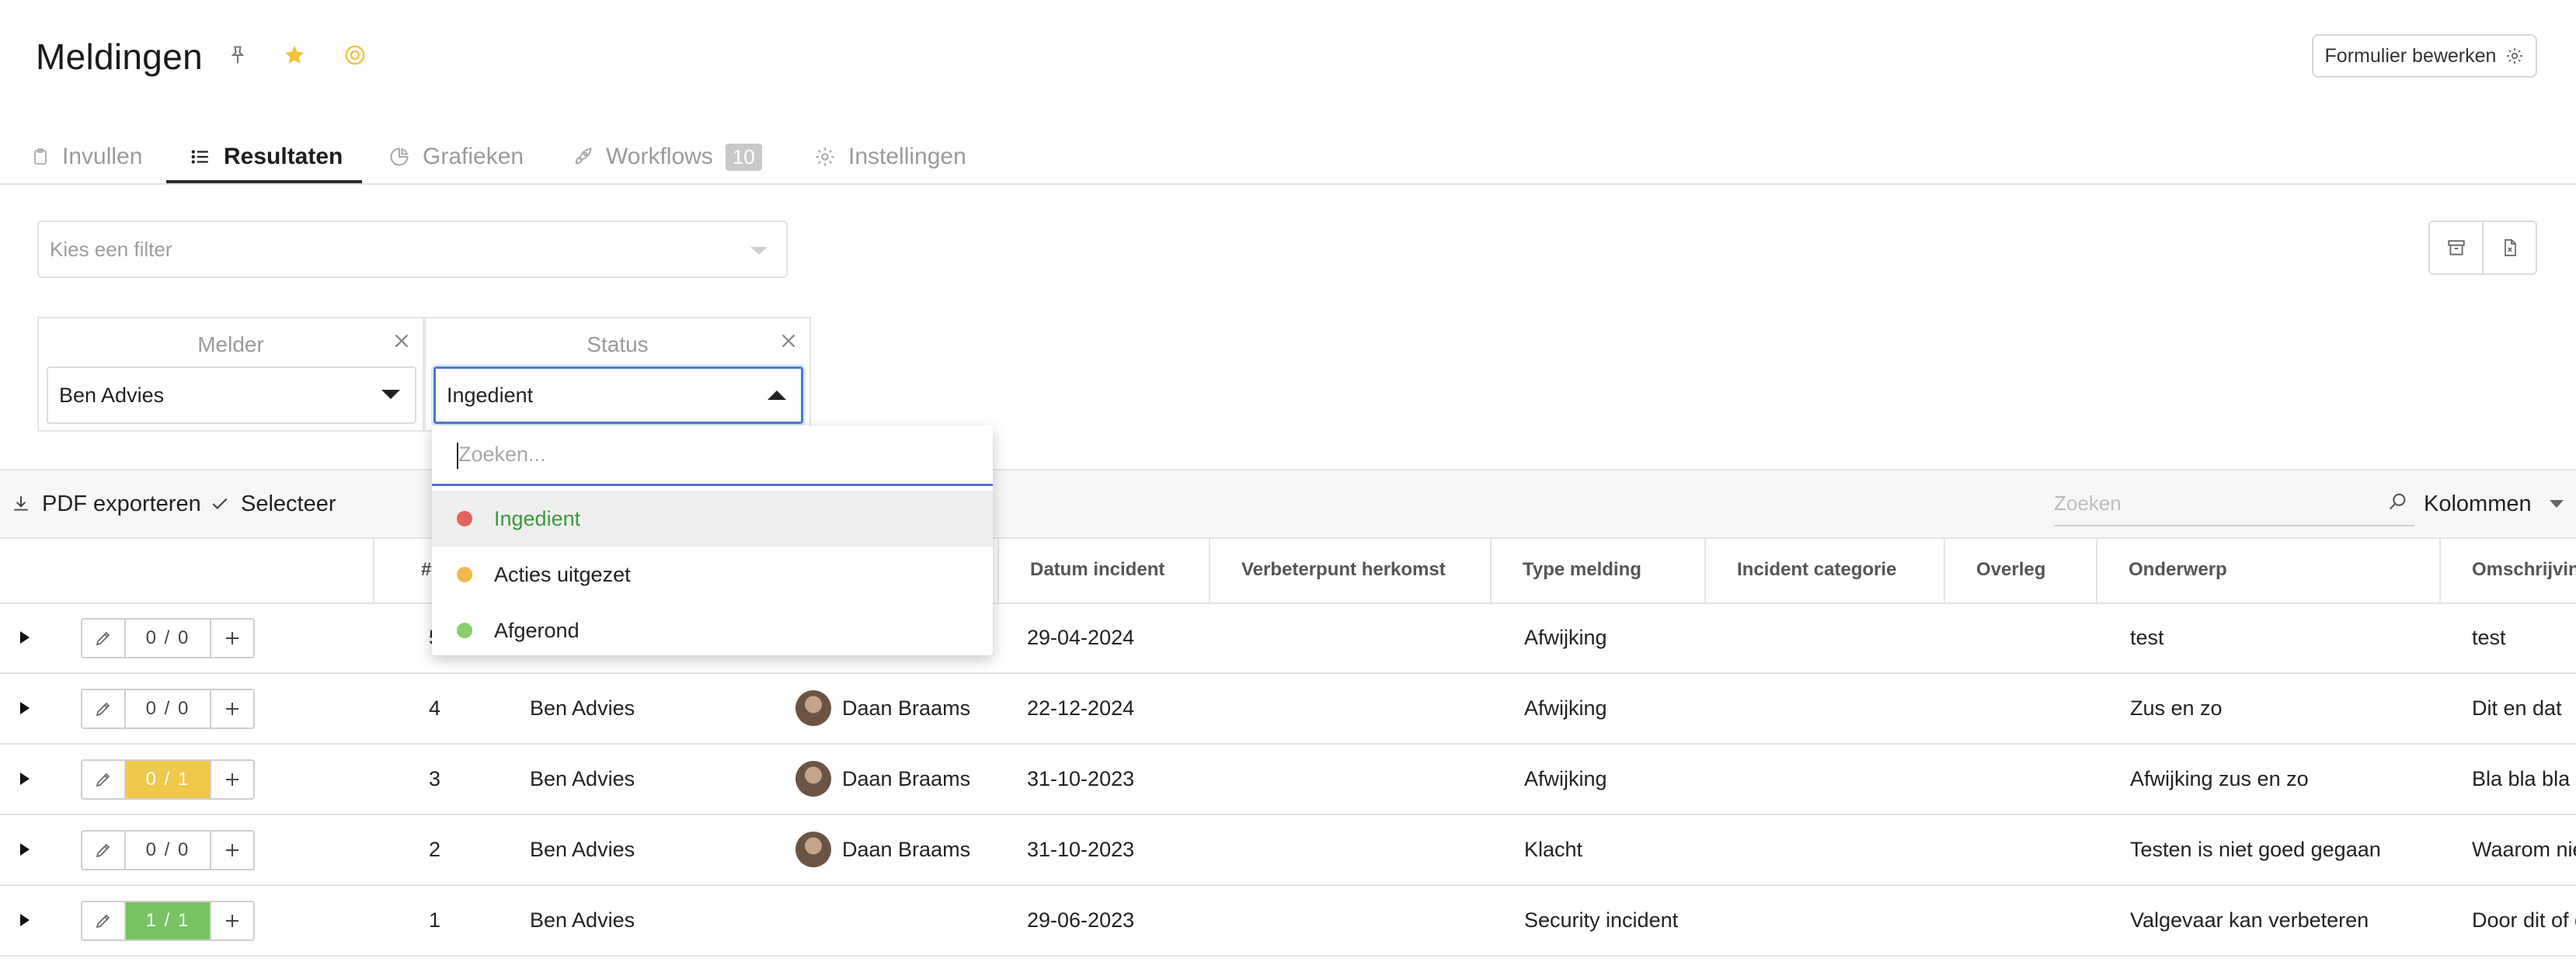 The height and width of the screenshot is (969, 2576). I want to click on list-icon, so click(200, 157).